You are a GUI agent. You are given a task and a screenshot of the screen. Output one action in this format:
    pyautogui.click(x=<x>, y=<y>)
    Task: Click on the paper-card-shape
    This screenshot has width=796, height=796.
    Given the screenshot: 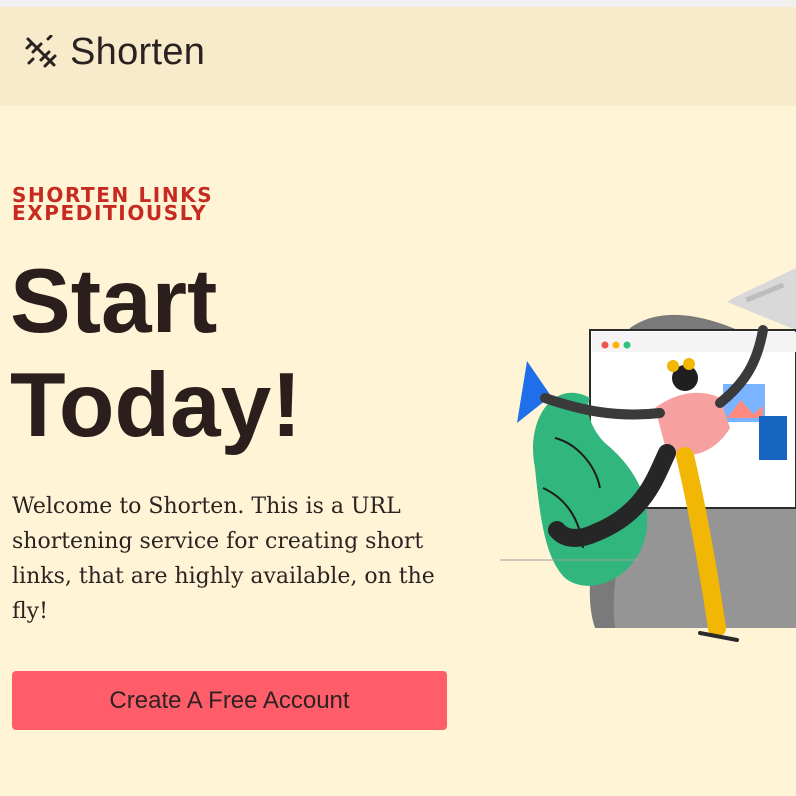 What is the action you would take?
    pyautogui.click(x=761, y=299)
    